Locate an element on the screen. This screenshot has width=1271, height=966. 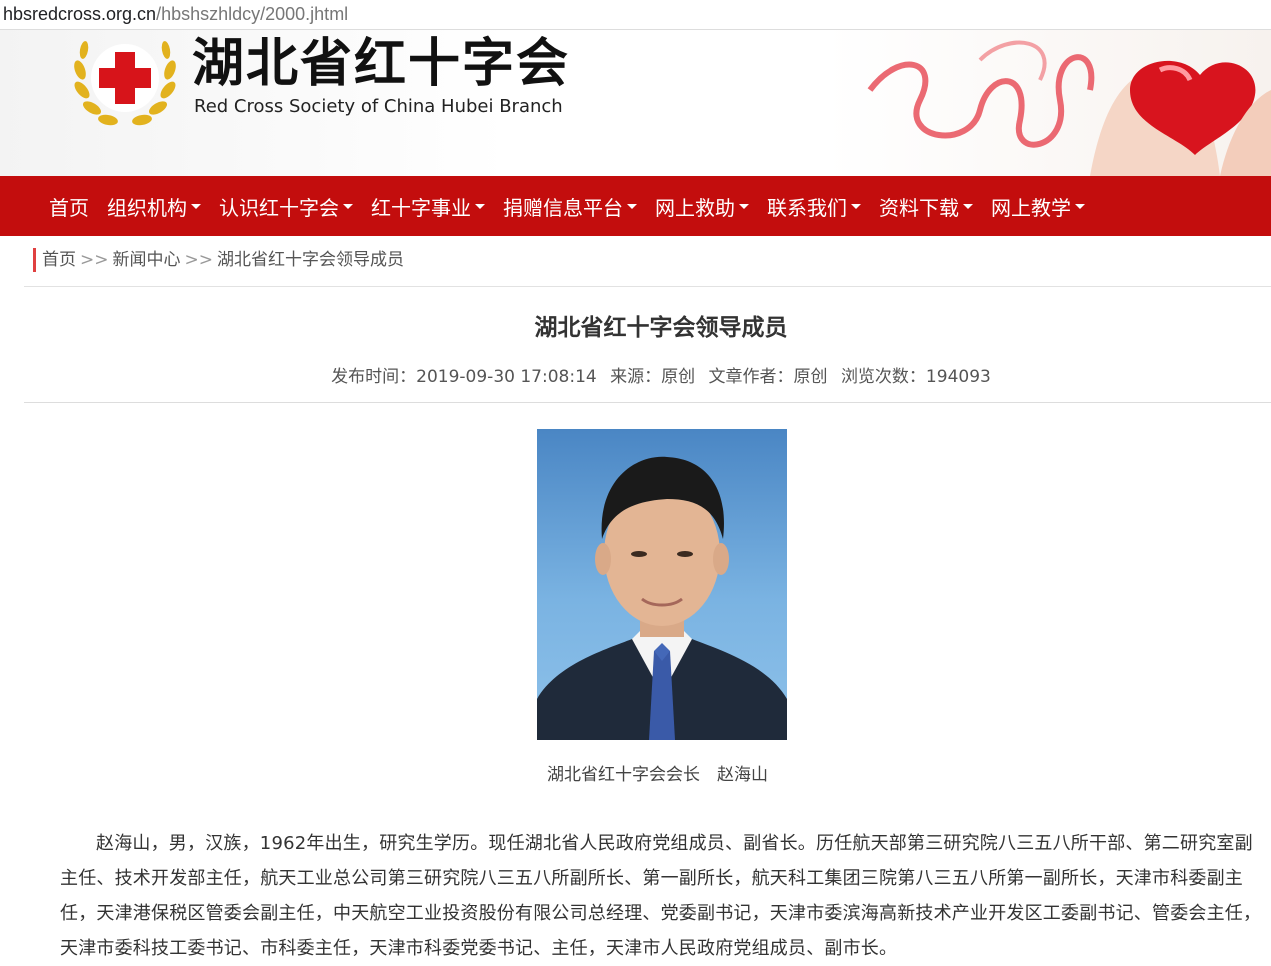
nav-item-7: 资料下载 is located at coordinates (926, 206).